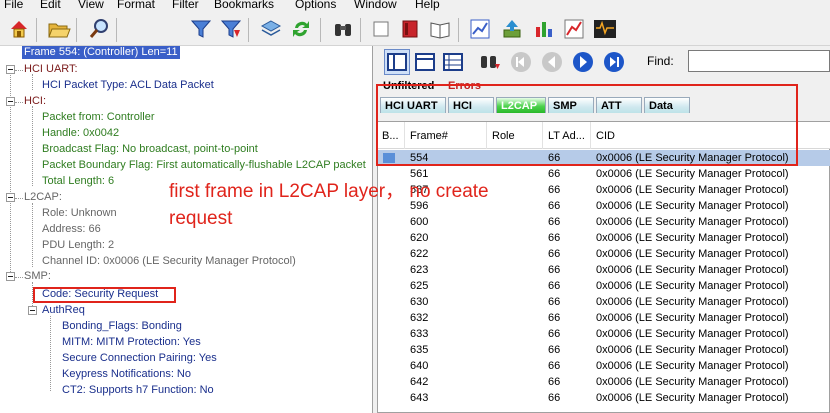  What do you see at coordinates (419, 398) in the screenshot?
I see `frame-cell: 643` at bounding box center [419, 398].